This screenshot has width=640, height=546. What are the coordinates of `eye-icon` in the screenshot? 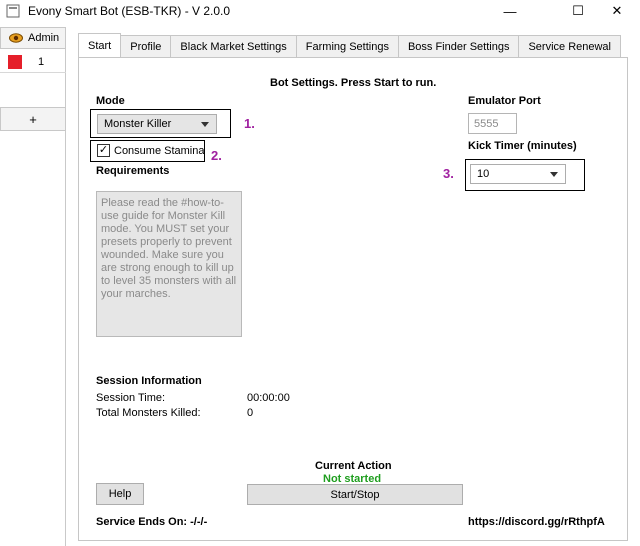 It's located at (16, 38).